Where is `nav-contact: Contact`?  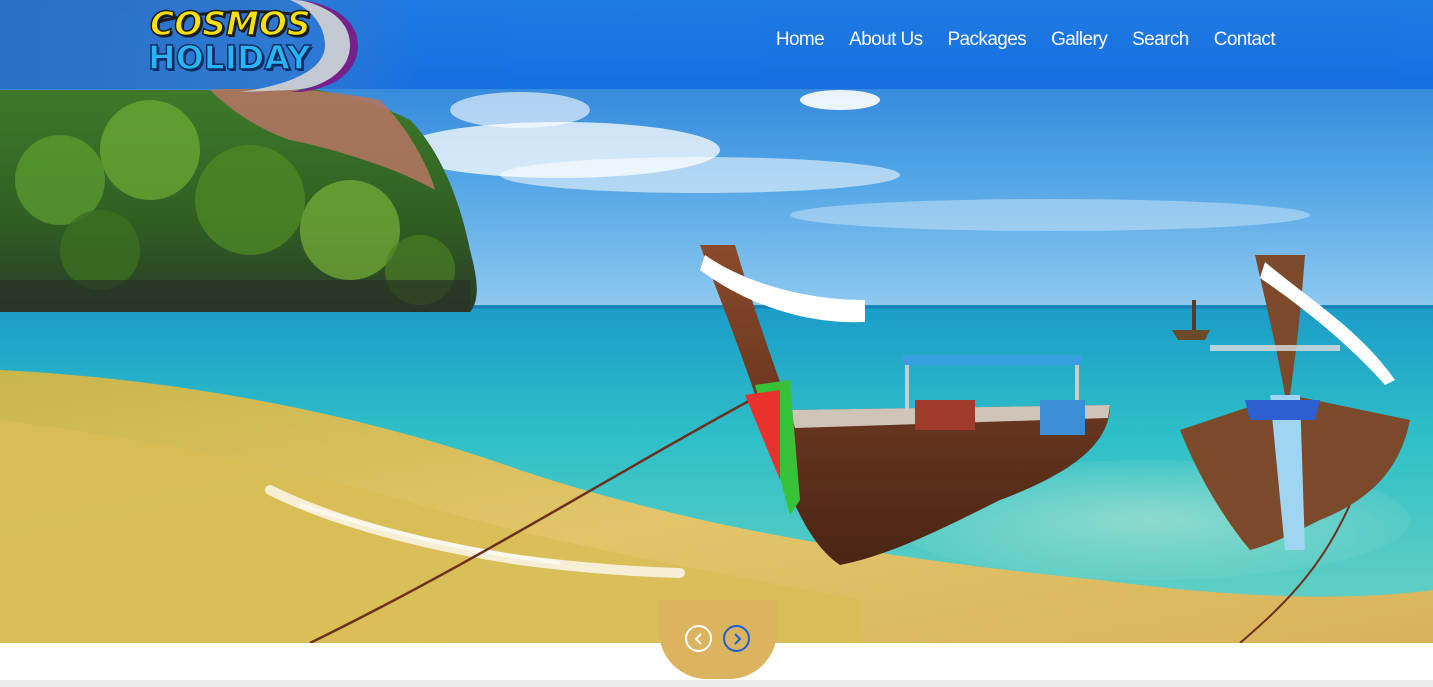
nav-contact: Contact is located at coordinates (1238, 40).